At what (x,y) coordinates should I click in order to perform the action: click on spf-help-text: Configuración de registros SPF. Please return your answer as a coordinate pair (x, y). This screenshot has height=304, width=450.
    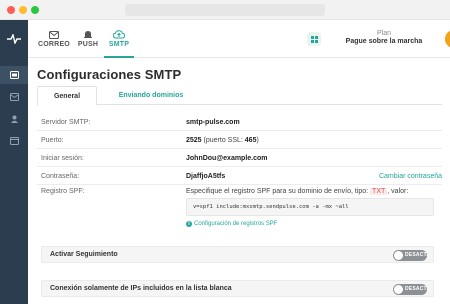
    Looking at the image, I should click on (236, 224).